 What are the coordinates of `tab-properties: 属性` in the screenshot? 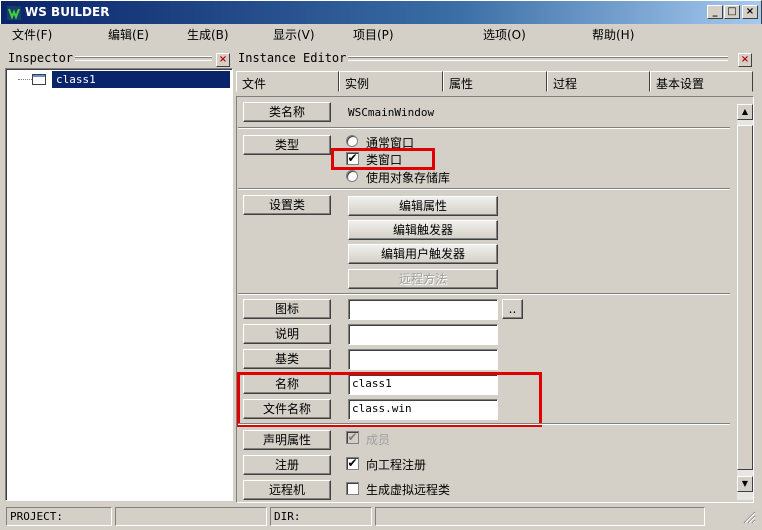 It's located at (495, 81).